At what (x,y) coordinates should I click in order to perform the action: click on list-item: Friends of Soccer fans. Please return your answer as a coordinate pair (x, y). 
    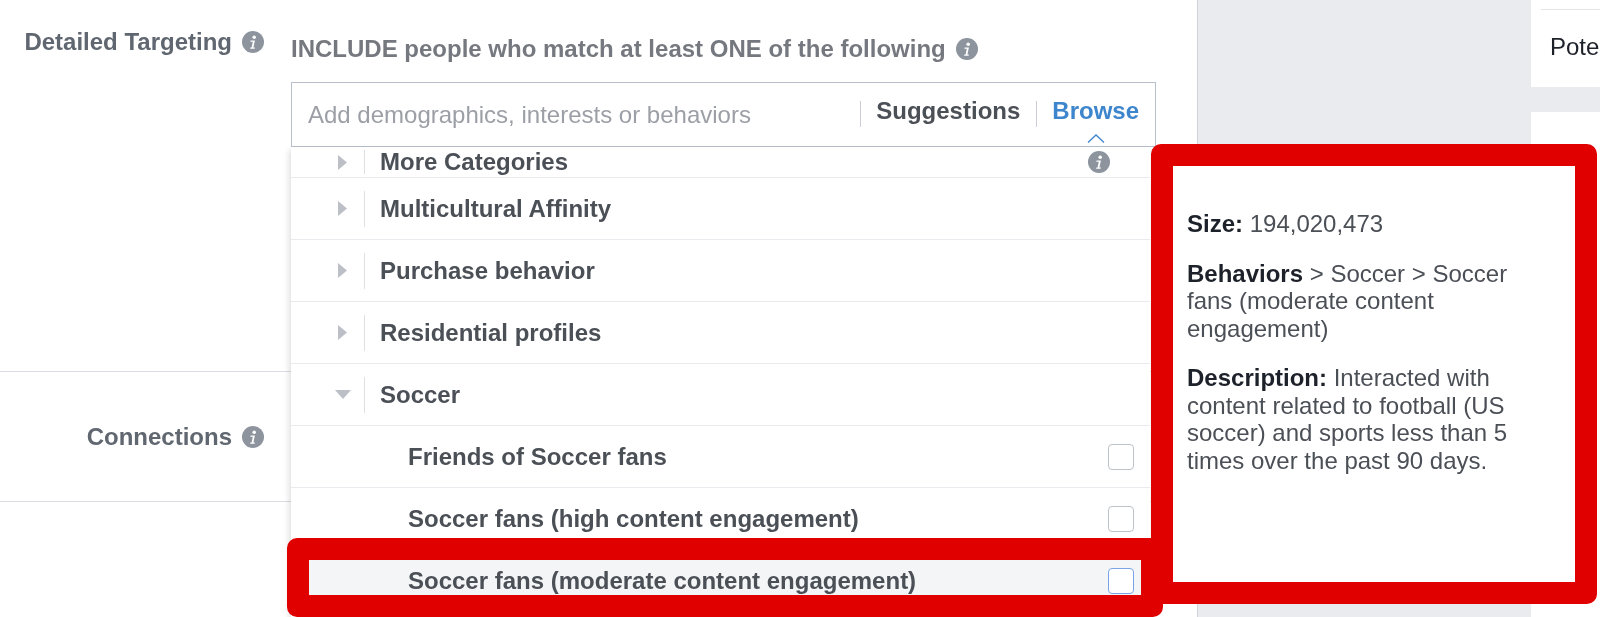
    Looking at the image, I should click on (720, 457).